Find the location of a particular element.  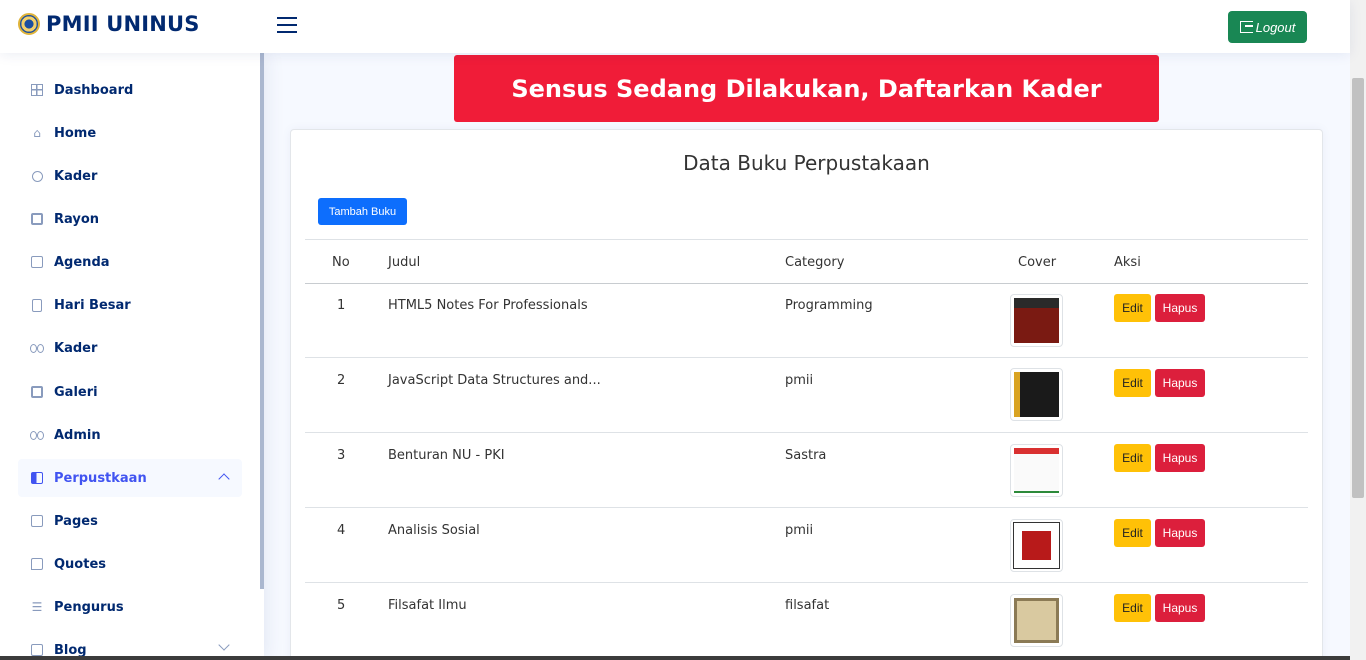

sidebar-item-label: Dashboard is located at coordinates (94, 90).